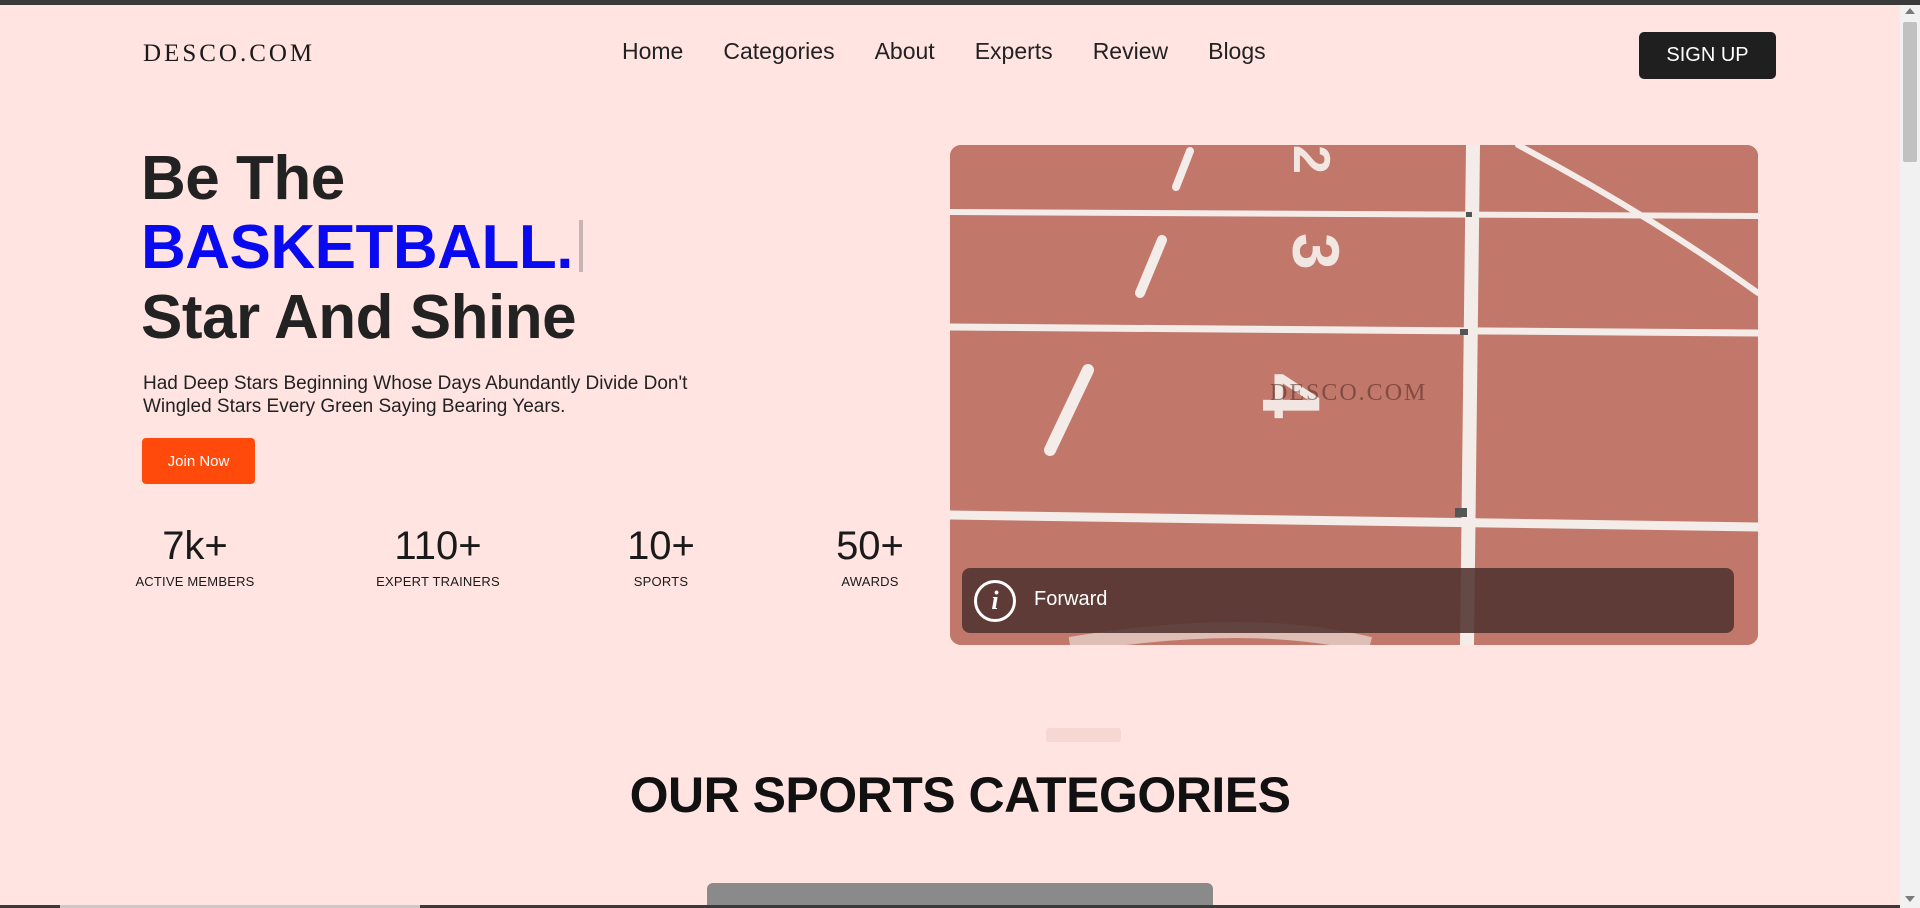 Image resolution: width=1920 pixels, height=908 pixels. I want to click on scroll-thumb, so click(1910, 92).